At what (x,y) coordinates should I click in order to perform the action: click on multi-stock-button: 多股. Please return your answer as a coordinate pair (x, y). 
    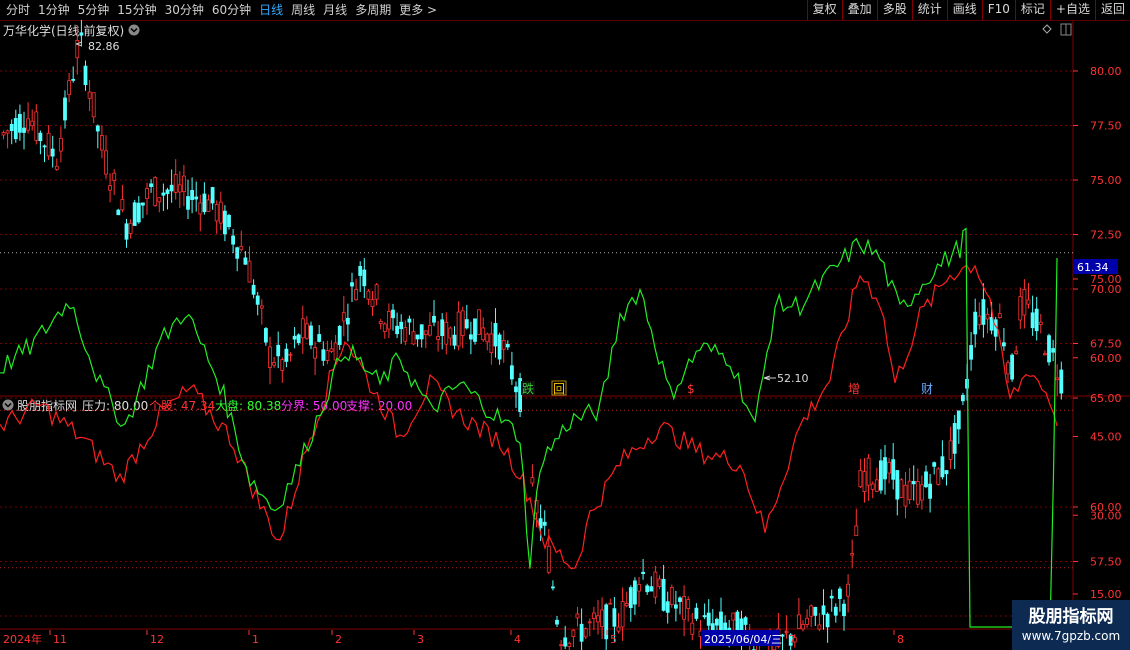
    Looking at the image, I should click on (894, 10).